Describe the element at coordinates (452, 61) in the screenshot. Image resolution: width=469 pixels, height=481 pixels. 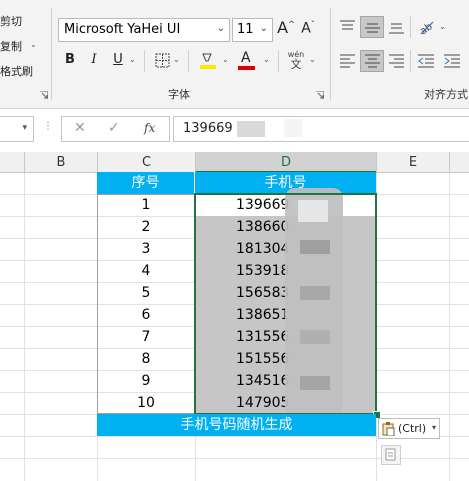
I see `increase-indent-icon` at that location.